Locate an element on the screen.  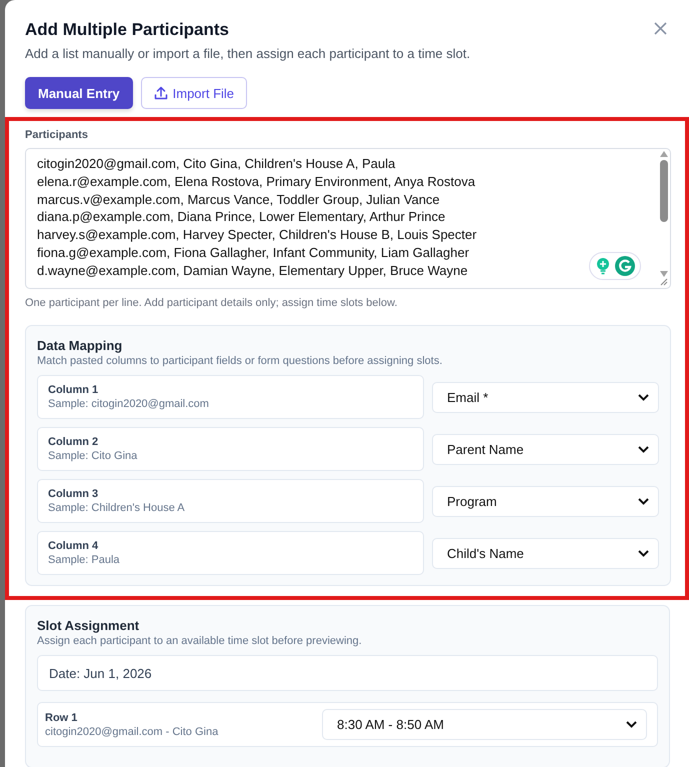
section-subtitle: Match pasted columns to participant fields or form questions before assigning slots. is located at coordinates (240, 361).